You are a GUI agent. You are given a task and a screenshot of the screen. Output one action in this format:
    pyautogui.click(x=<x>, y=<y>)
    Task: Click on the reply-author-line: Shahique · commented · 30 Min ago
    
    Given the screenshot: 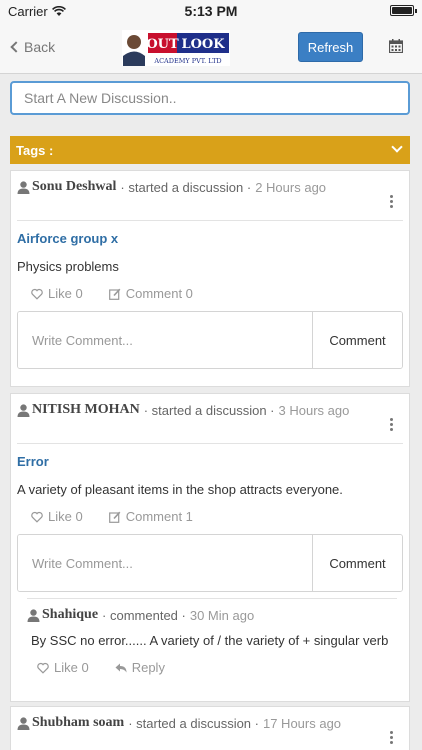 What is the action you would take?
    pyautogui.click(x=212, y=615)
    